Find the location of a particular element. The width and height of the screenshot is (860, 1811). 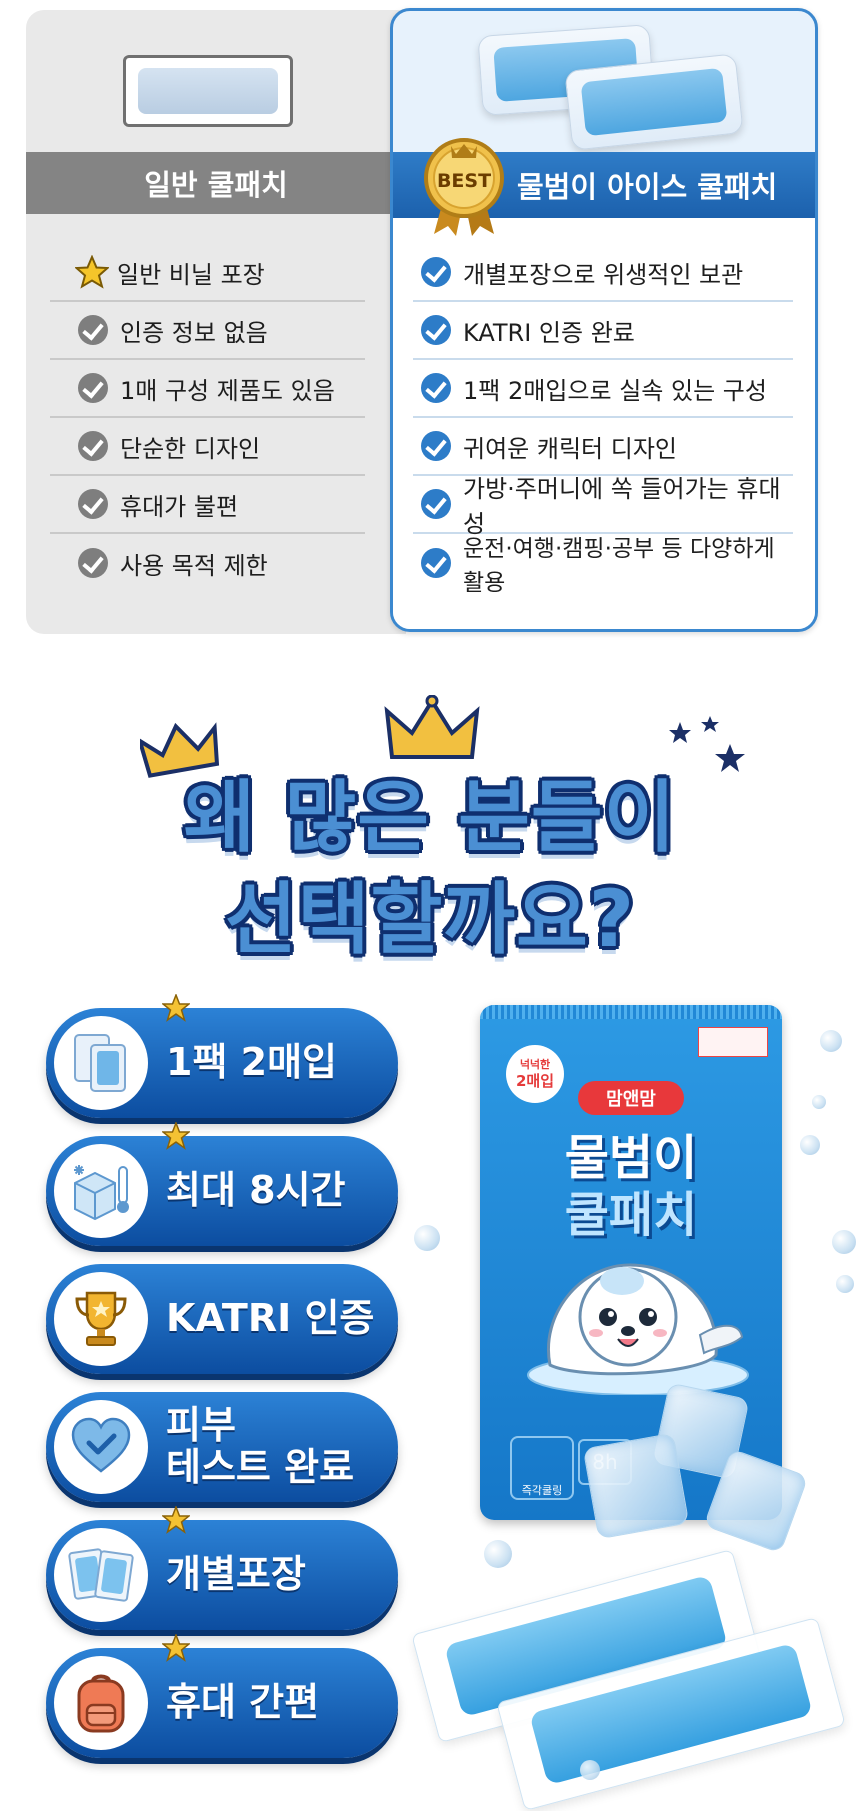

general-item-6: 사용 목적 제한 is located at coordinates (207, 563).